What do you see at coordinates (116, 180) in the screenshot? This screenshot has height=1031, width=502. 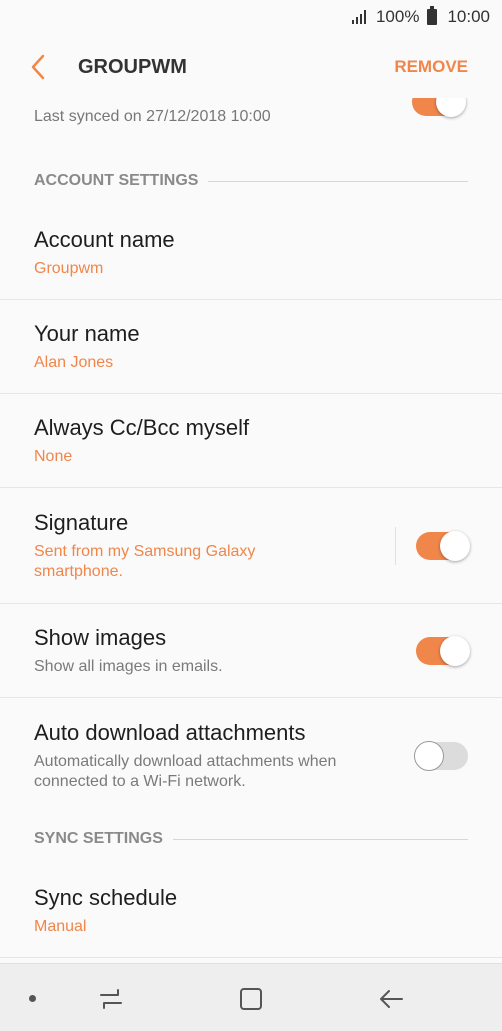 I see `section-label: ACCOUNT SETTINGS` at bounding box center [116, 180].